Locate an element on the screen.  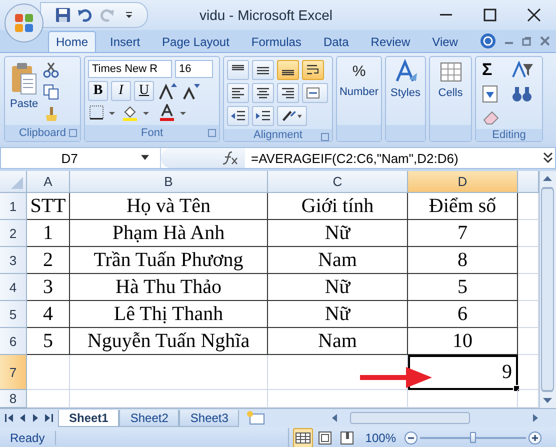
scissors-icon is located at coordinates (51, 70).